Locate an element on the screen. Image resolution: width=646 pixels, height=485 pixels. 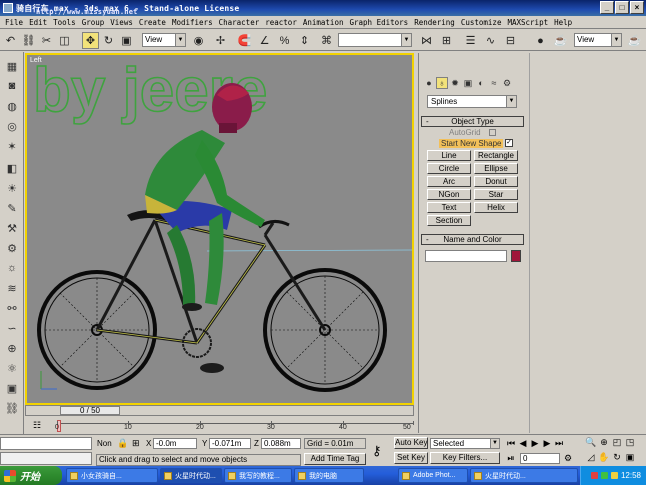
menu-edit: Edit is located at coordinates (38, 22).